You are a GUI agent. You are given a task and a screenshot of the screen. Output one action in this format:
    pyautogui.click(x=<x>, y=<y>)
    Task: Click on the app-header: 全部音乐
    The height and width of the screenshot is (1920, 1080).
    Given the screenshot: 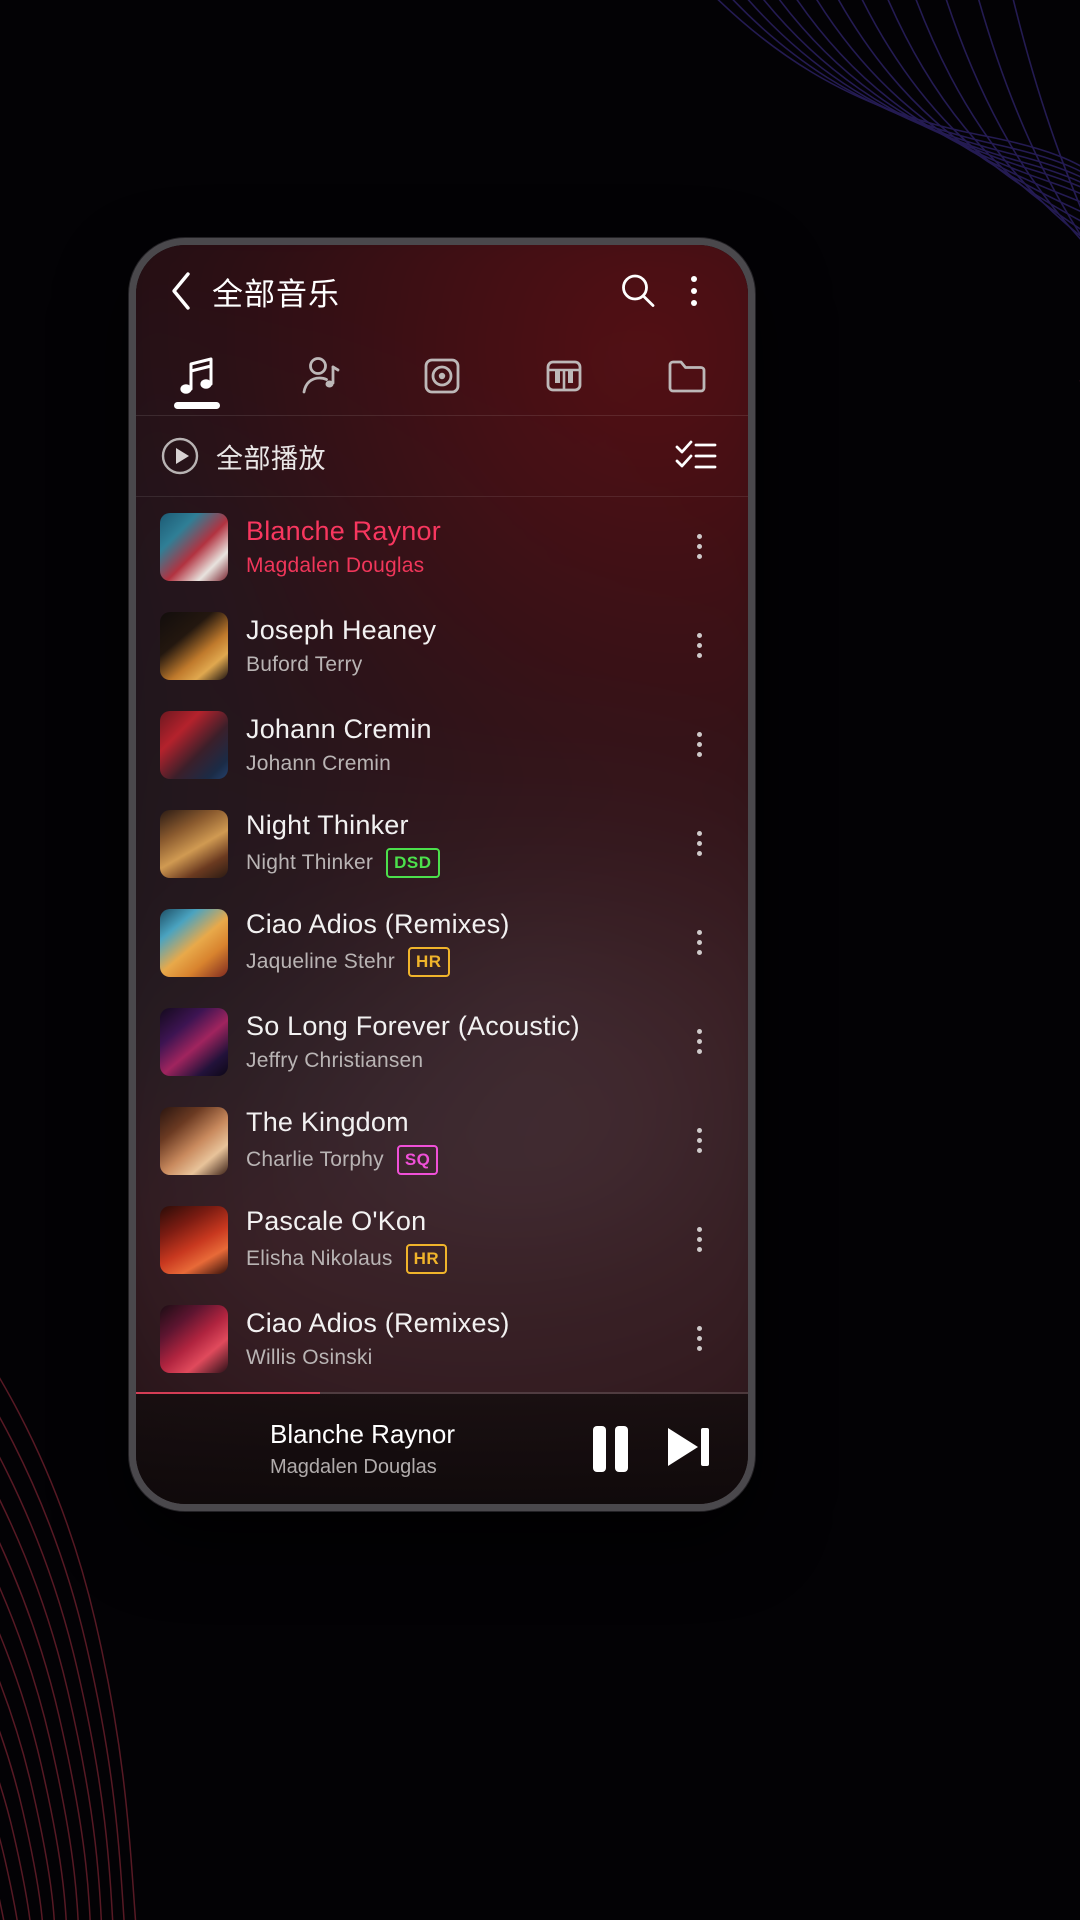 What is the action you would take?
    pyautogui.click(x=442, y=291)
    